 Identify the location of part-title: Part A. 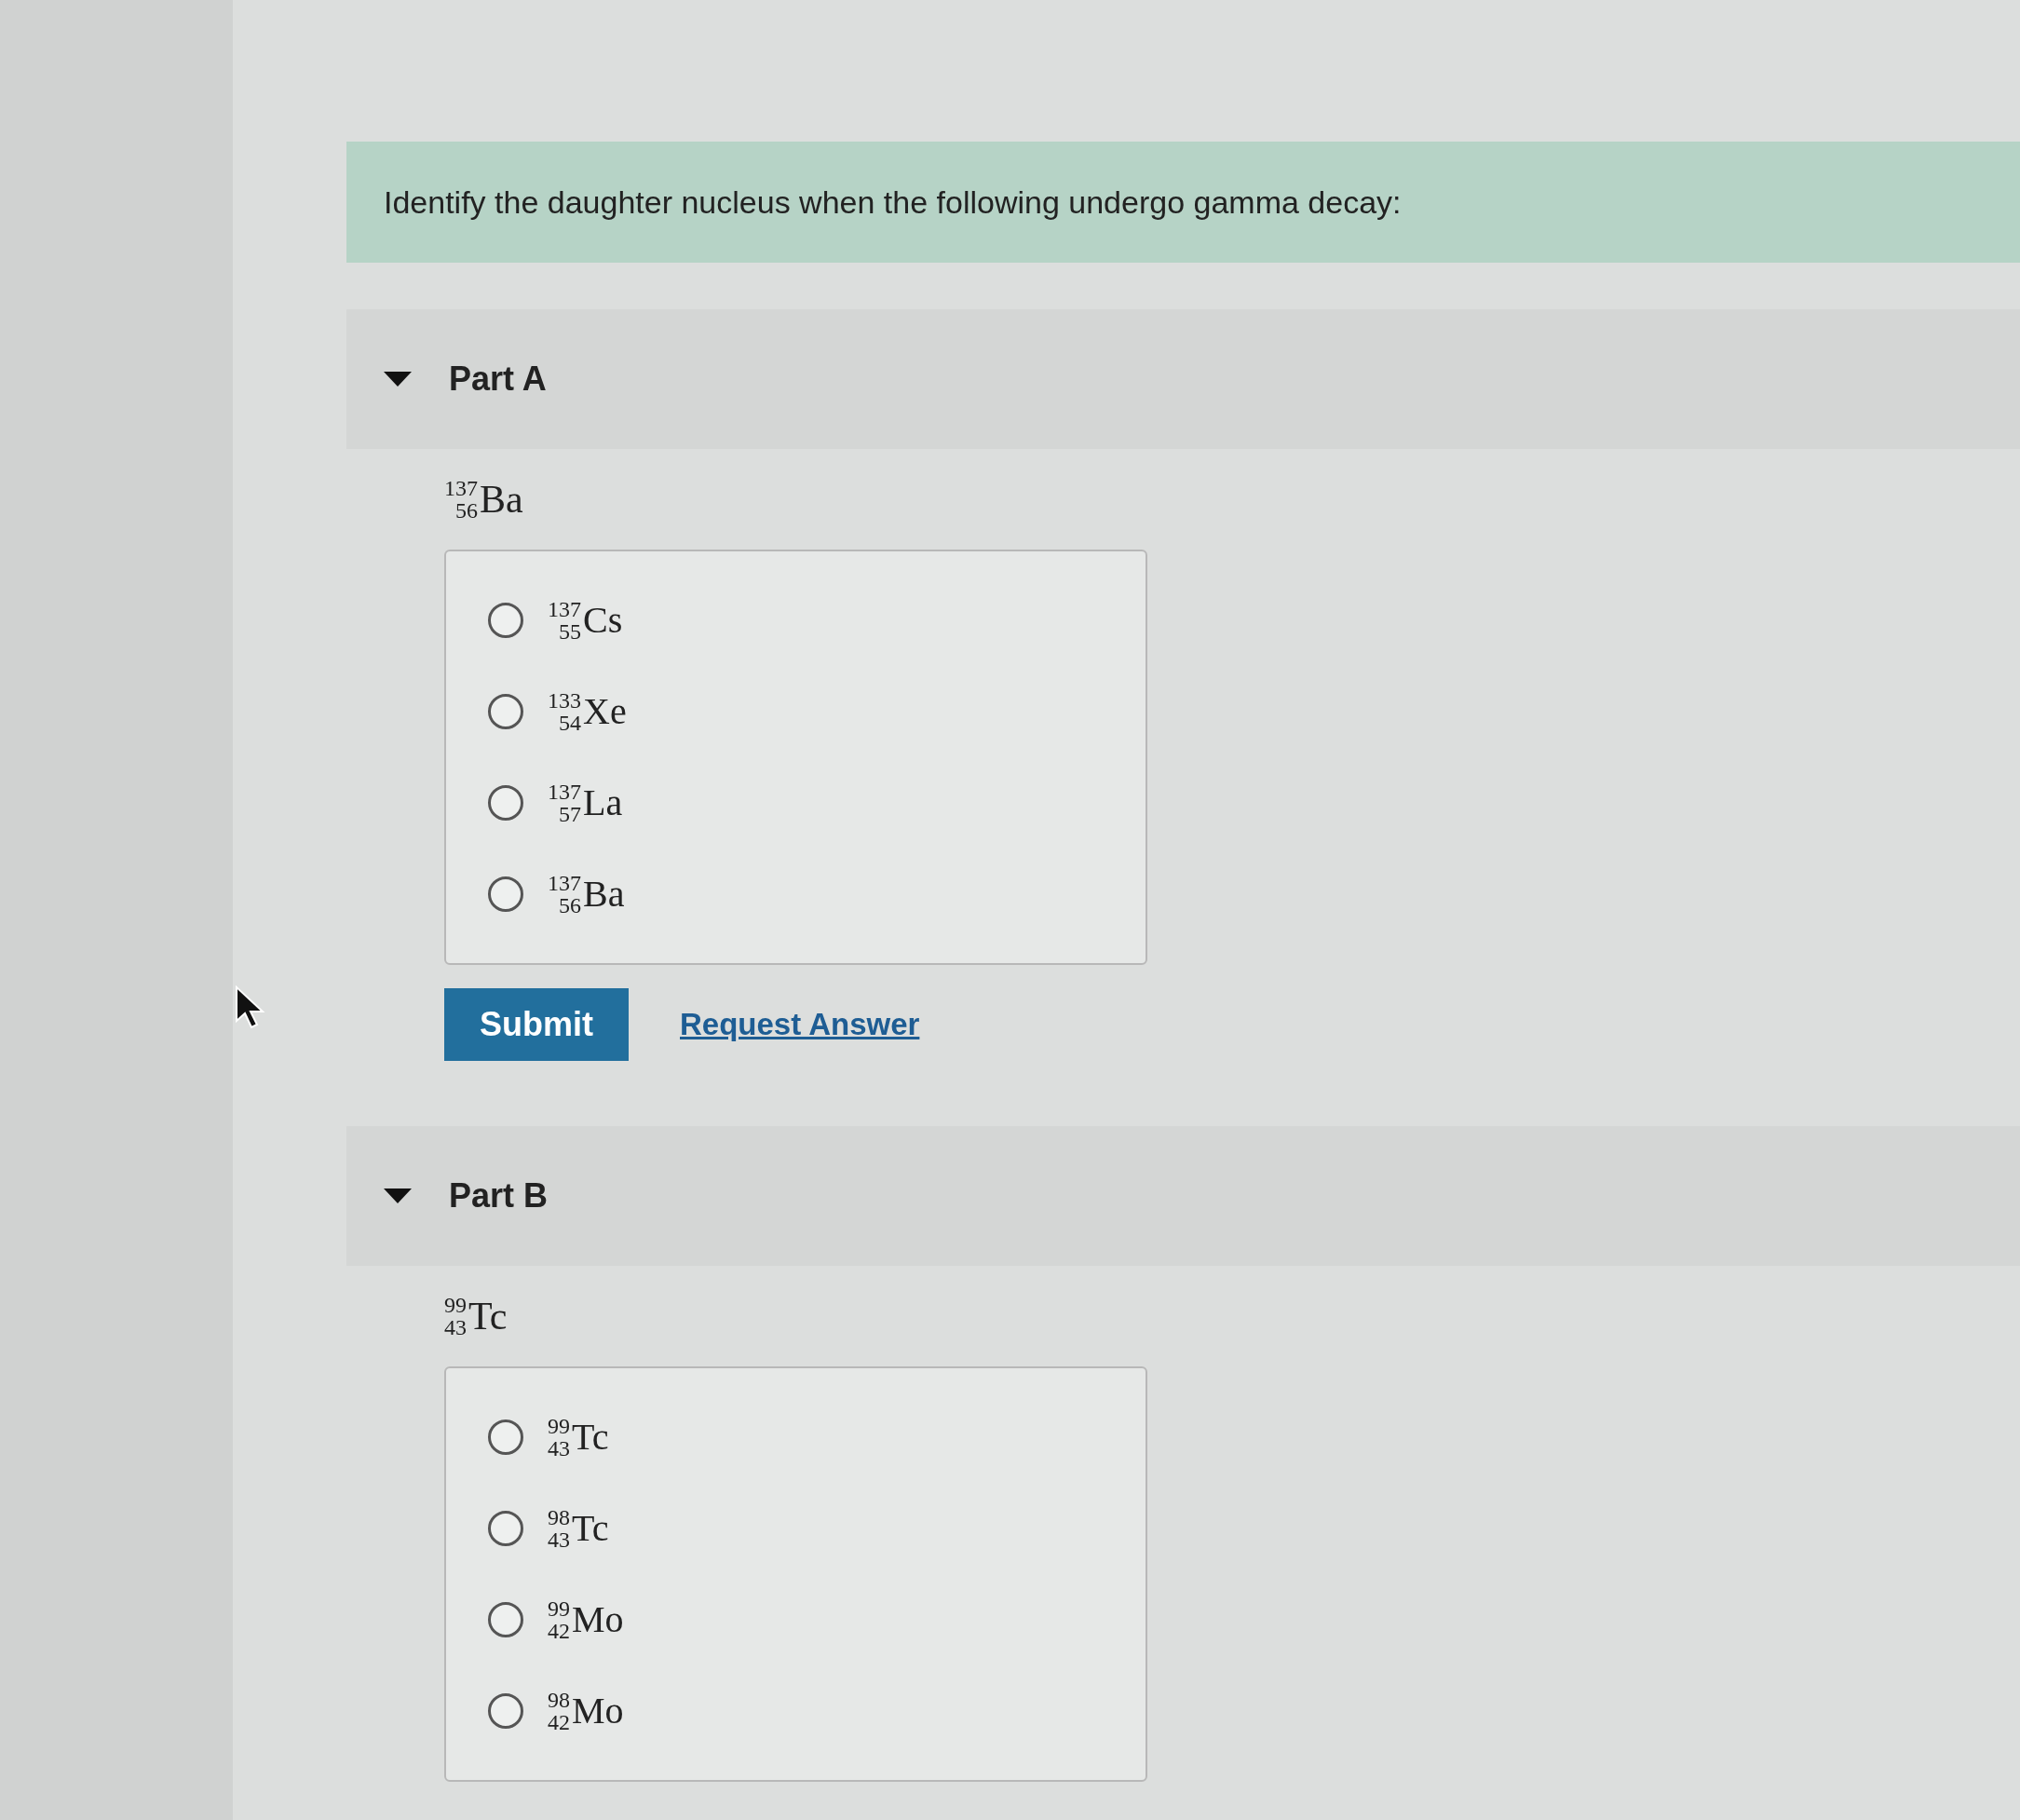
(498, 379).